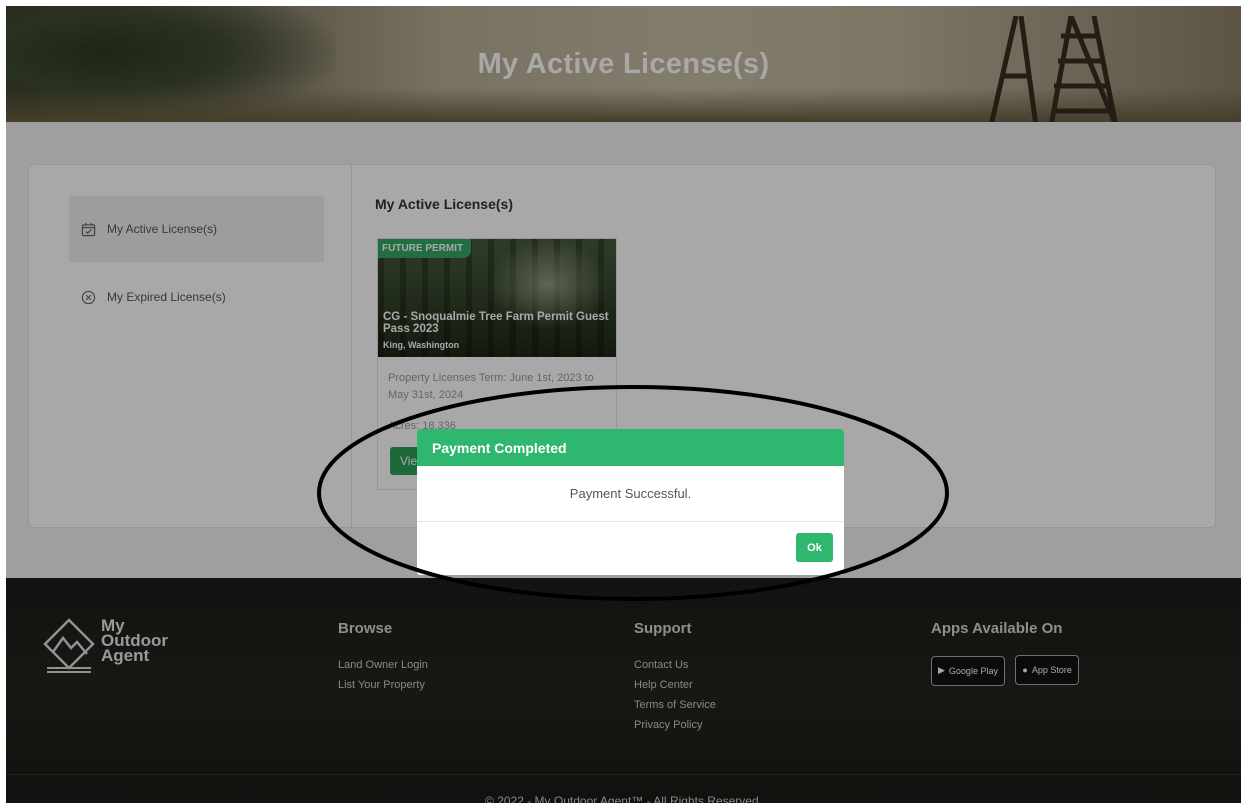 The width and height of the screenshot is (1243, 803). Describe the element at coordinates (814, 547) in the screenshot. I see `ok-button: Ok` at that location.